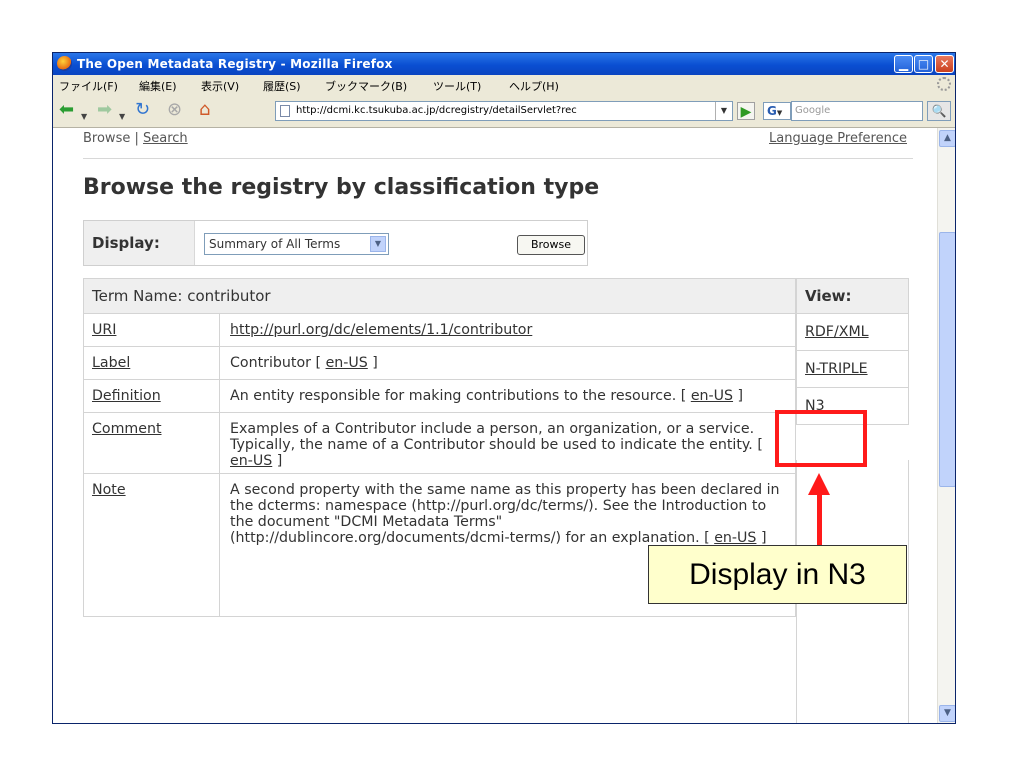 This screenshot has width=1024, height=768. I want to click on throbber-icon, so click(944, 84).